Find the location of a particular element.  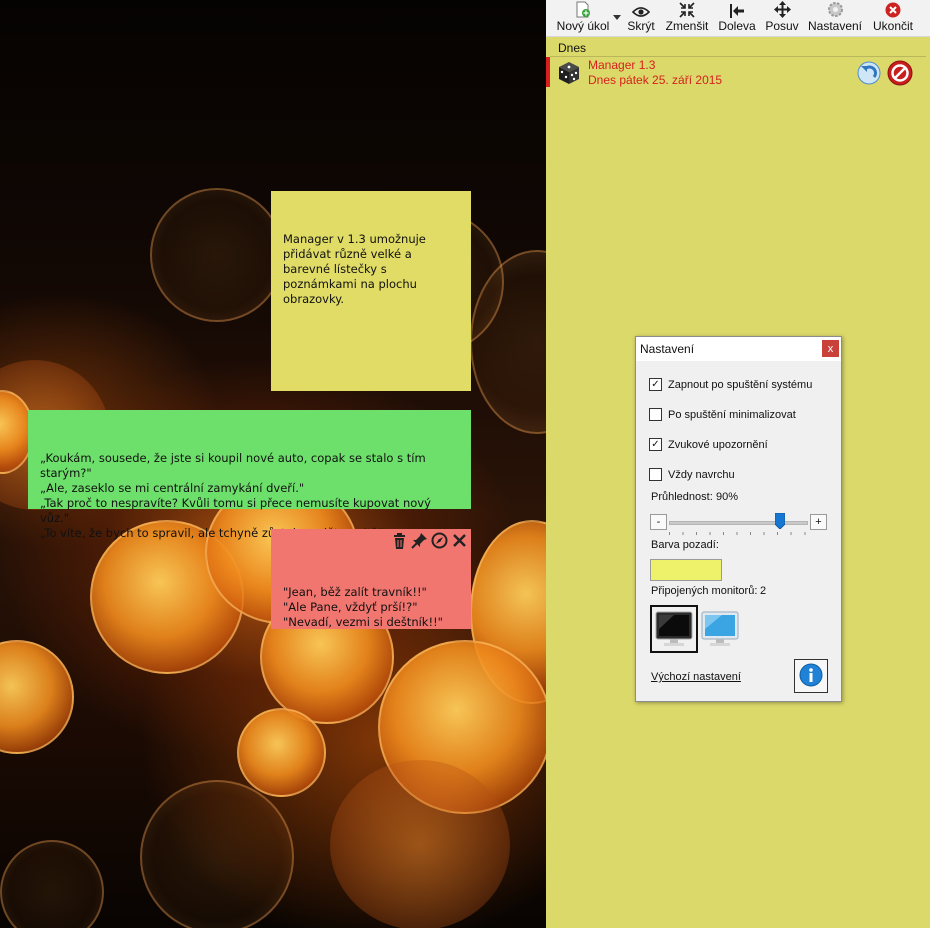

new-document-icon is located at coordinates (583, 9).